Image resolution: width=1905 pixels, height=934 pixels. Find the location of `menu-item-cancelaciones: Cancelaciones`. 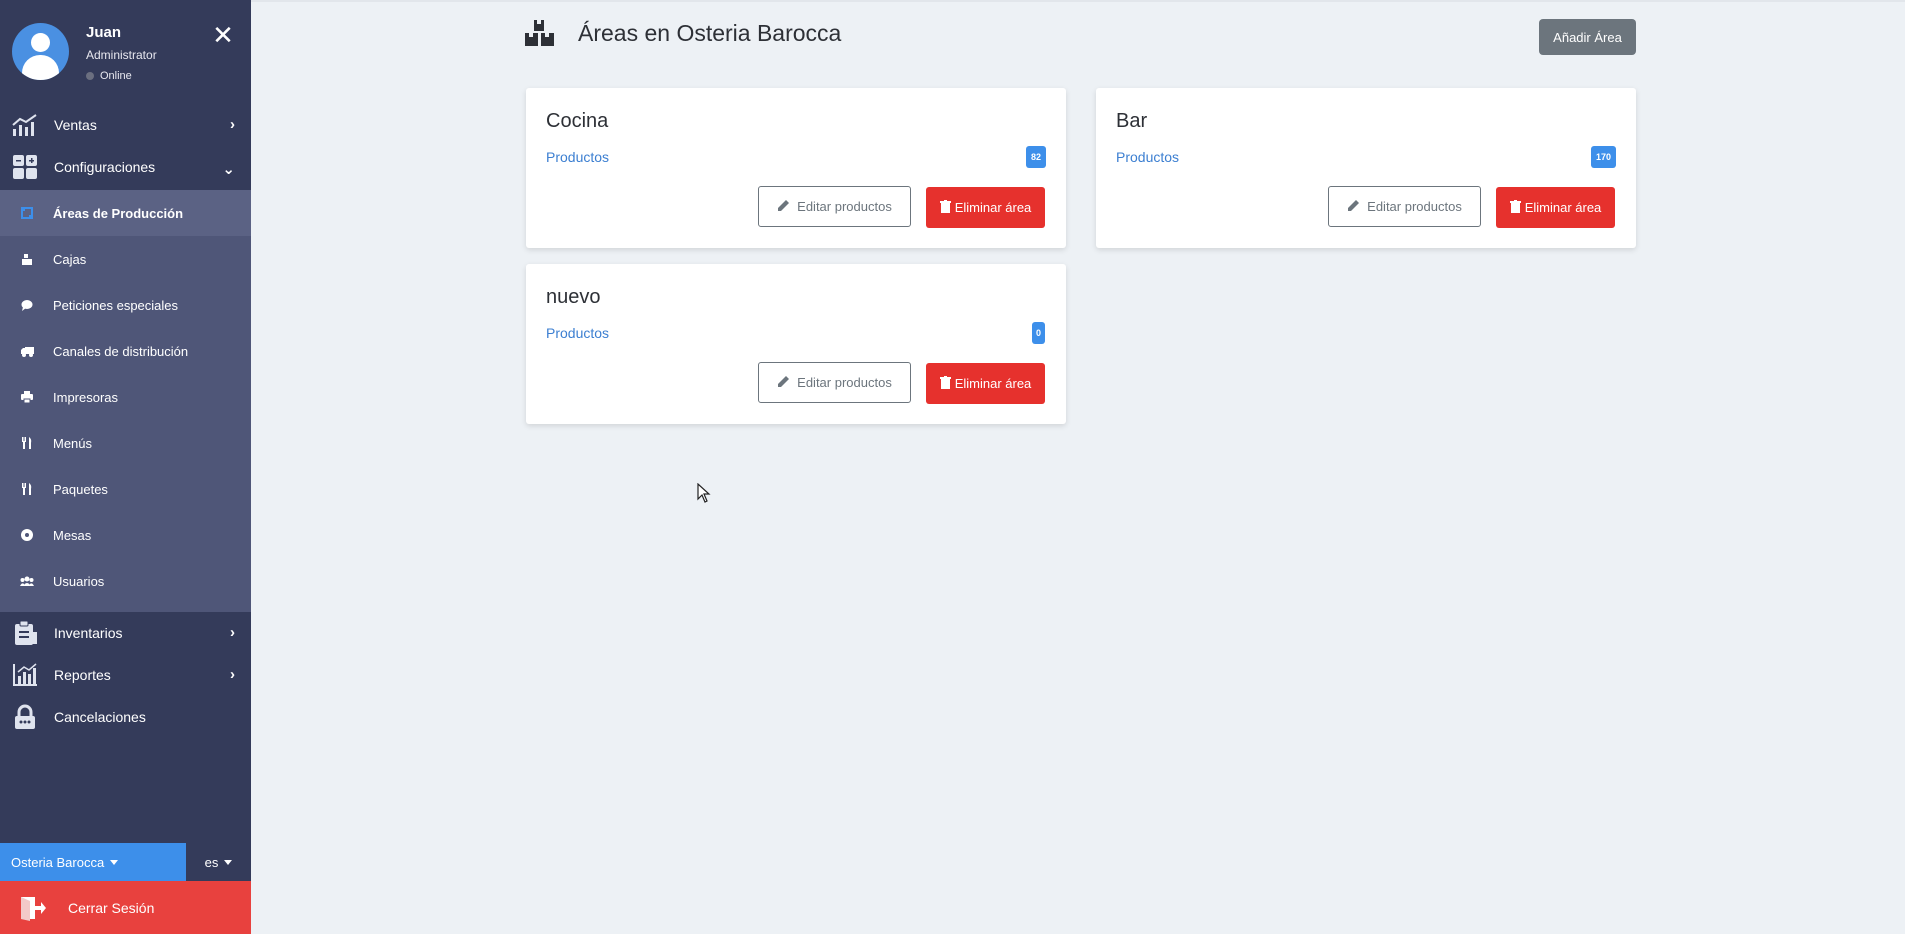

menu-item-cancelaciones: Cancelaciones is located at coordinates (125, 717).